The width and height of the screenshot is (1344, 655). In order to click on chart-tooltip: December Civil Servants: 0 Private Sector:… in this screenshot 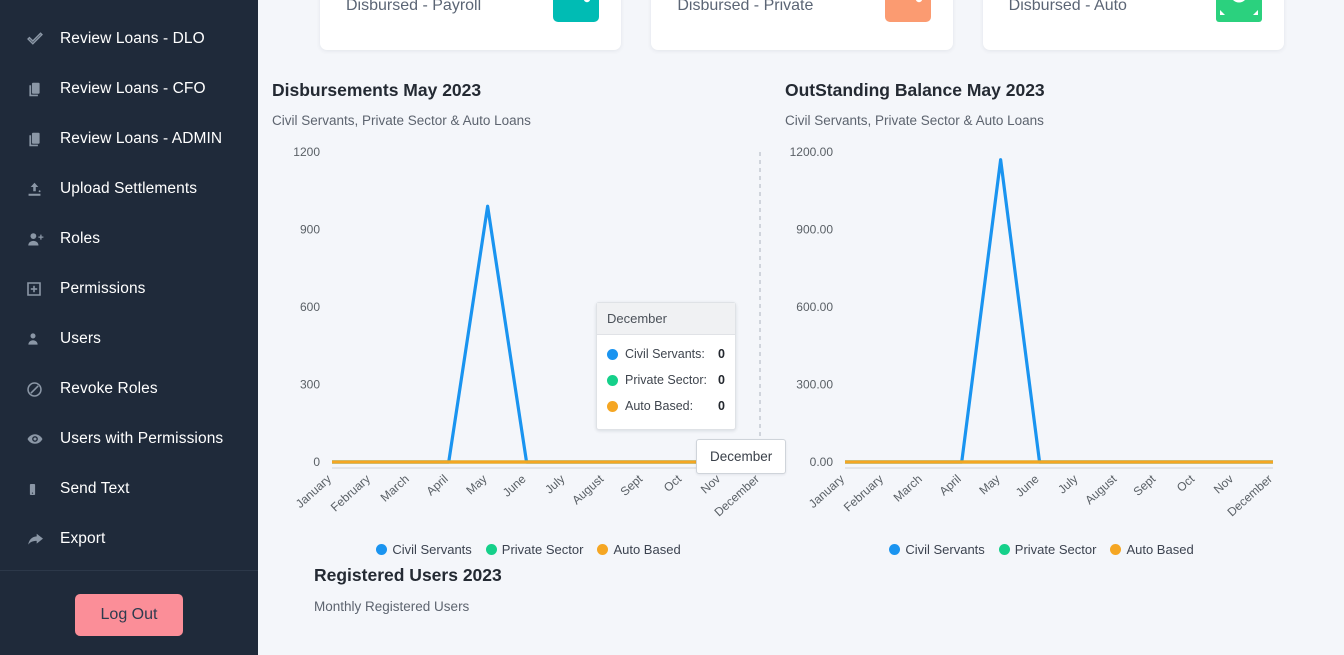, I will do `click(666, 366)`.